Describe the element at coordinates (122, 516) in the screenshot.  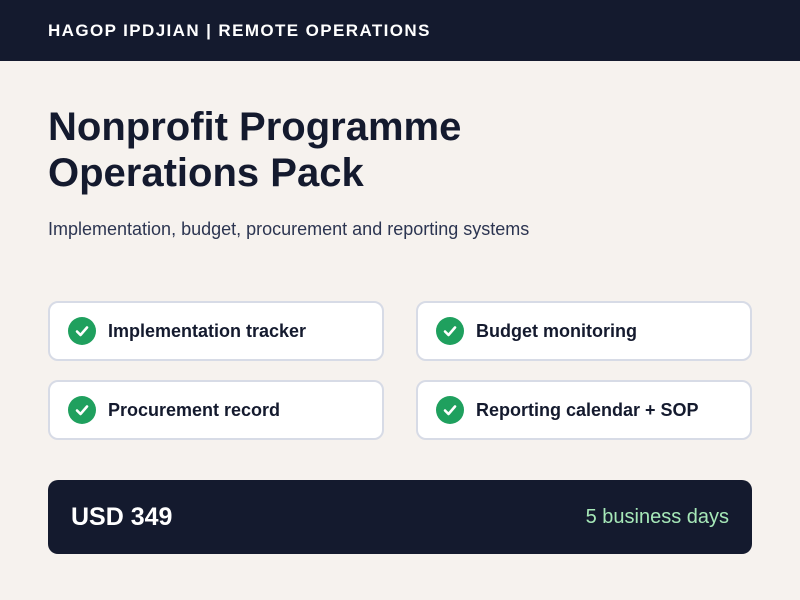
I see `price-label: USD 349` at that location.